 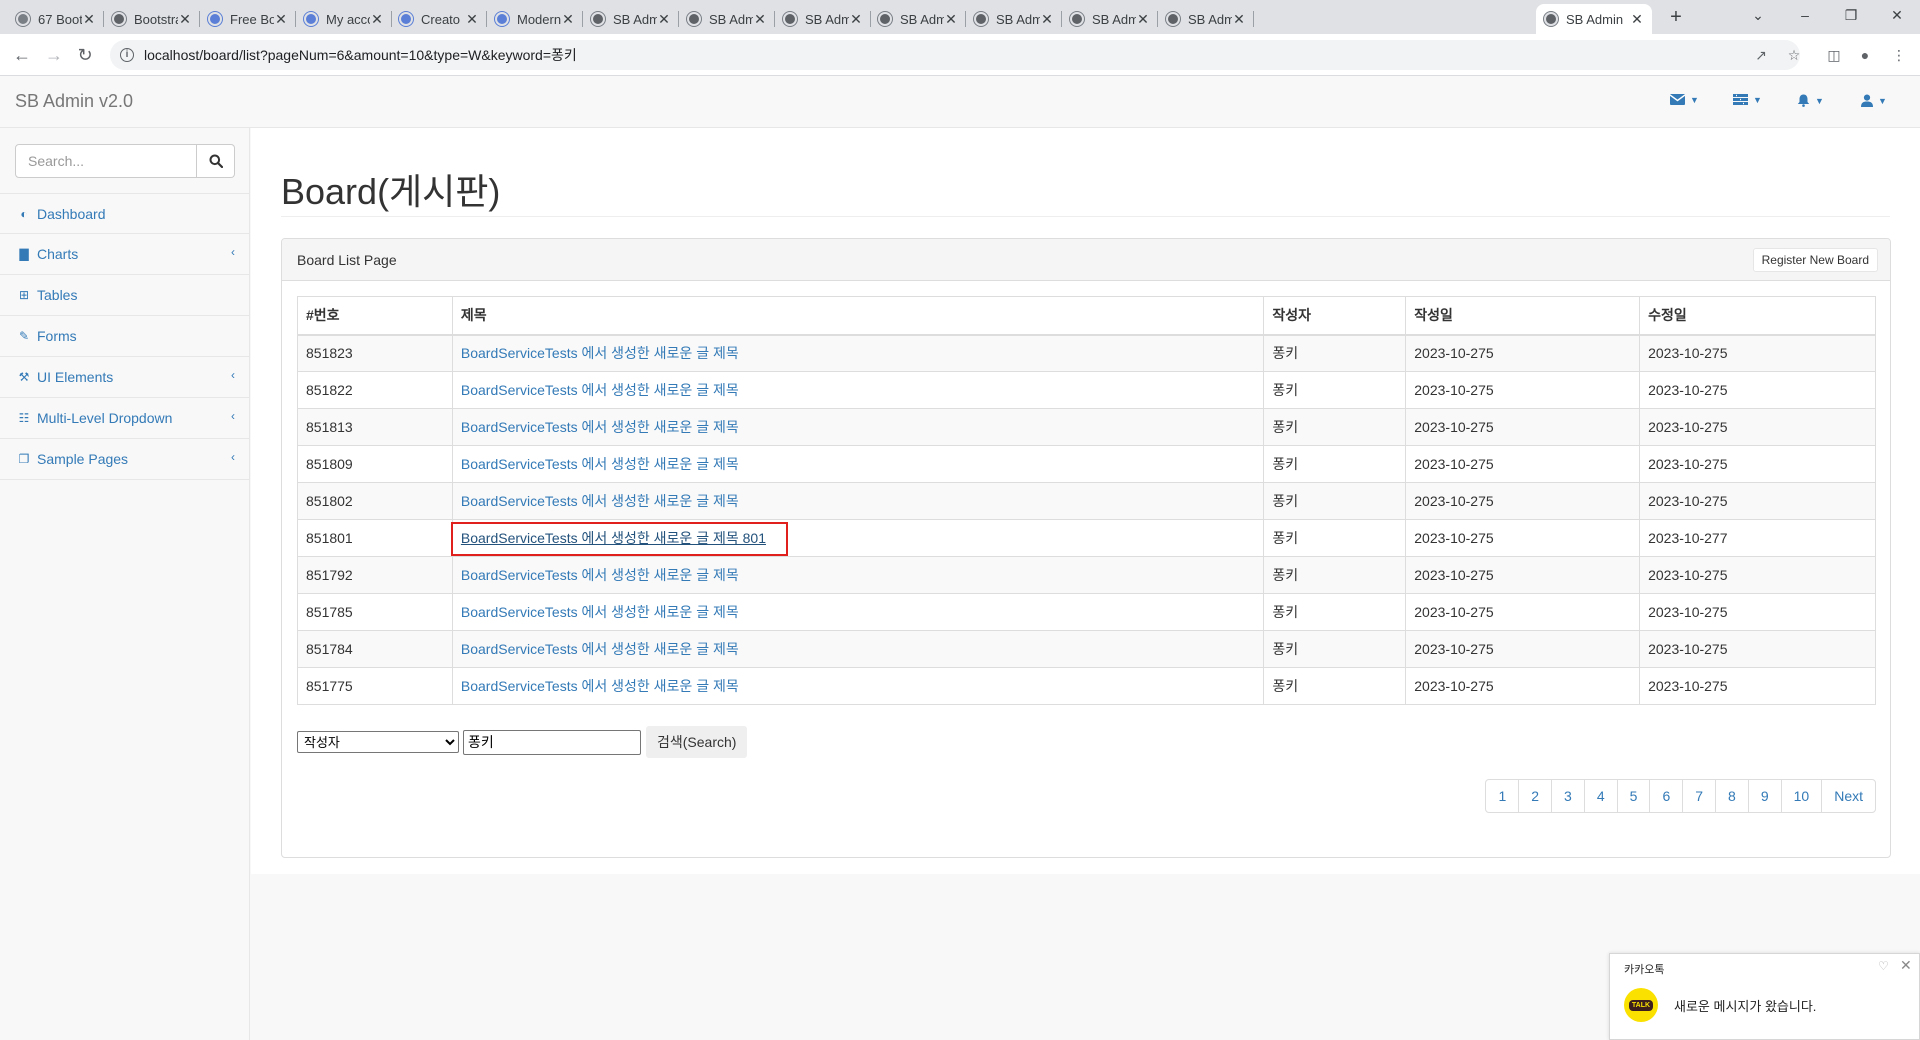 I want to click on pagination-page: 9, so click(x=1764, y=796).